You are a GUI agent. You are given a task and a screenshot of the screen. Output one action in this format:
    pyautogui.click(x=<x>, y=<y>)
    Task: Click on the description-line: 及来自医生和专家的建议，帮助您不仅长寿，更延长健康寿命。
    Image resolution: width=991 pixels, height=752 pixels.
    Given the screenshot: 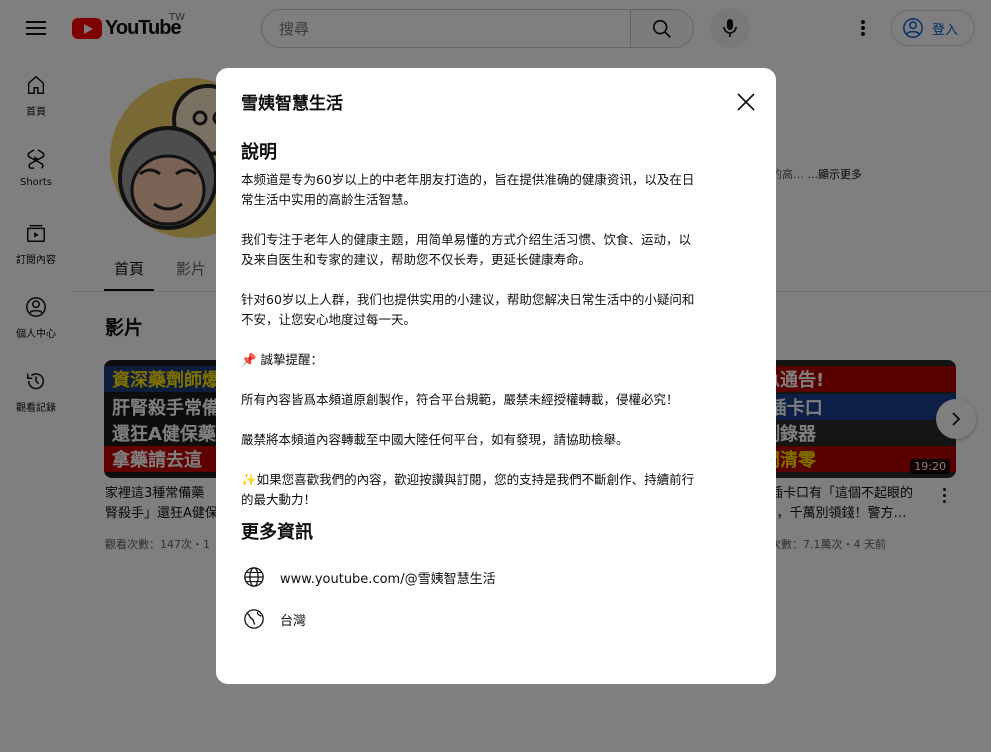 What is the action you would take?
    pyautogui.click(x=416, y=259)
    